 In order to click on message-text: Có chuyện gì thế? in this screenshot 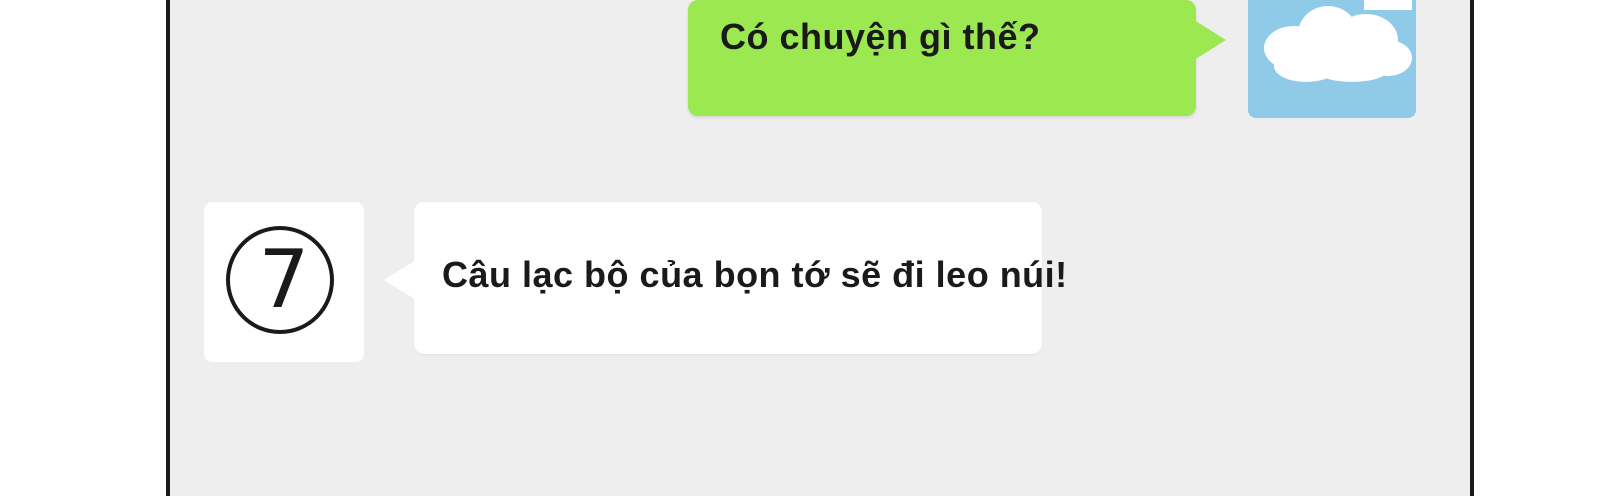, I will do `click(880, 36)`.